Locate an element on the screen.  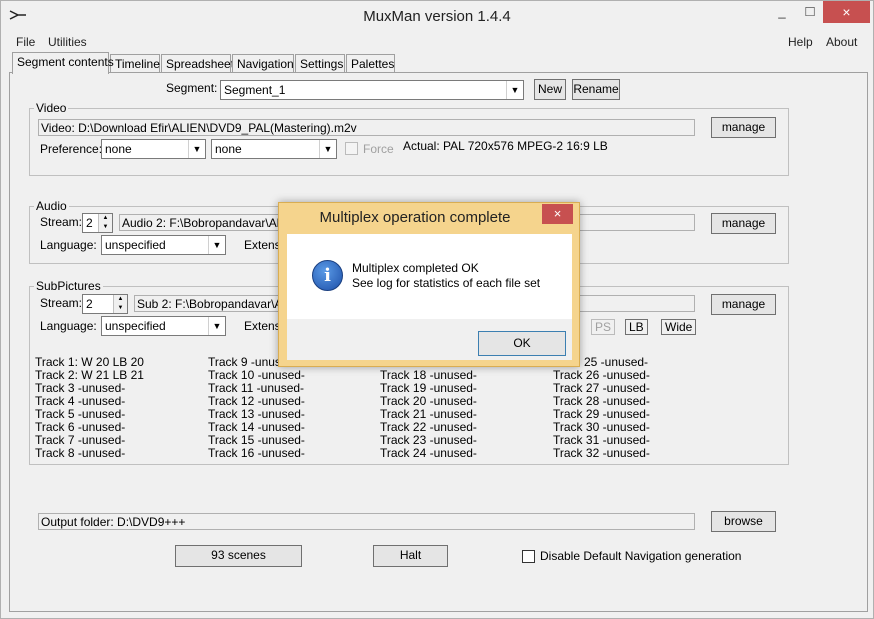
track-item: Track 32 -unused- is located at coordinates (601, 453).